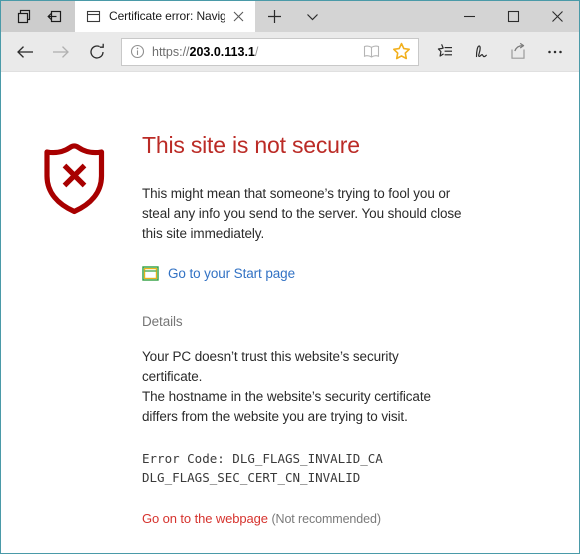 The image size is (580, 554). Describe the element at coordinates (443, 52) in the screenshot. I see `hub-favorites-icon` at that location.